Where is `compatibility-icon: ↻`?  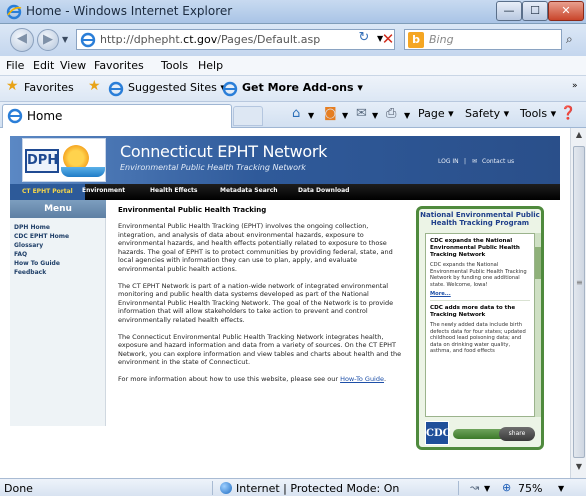 compatibility-icon: ↻ is located at coordinates (364, 40).